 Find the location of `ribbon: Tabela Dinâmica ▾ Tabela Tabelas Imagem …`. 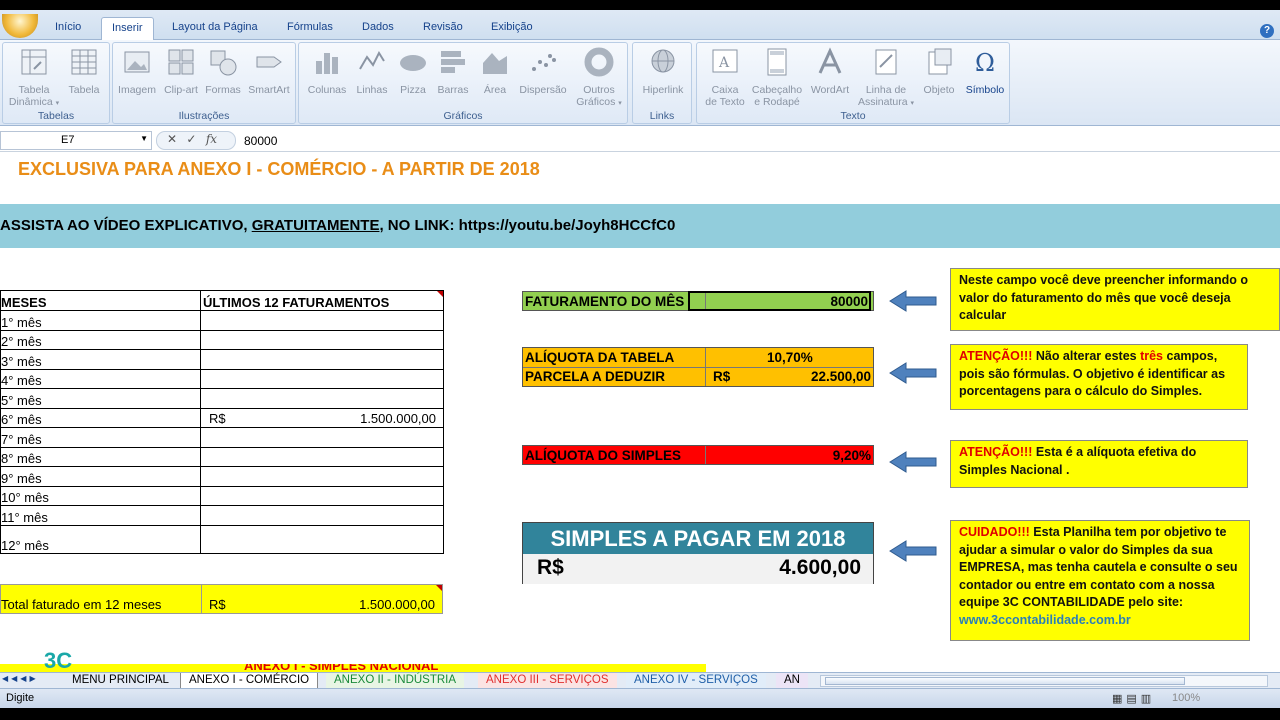

ribbon: Tabela Dinâmica ▾ Tabela Tabelas Imagem … is located at coordinates (640, 83).